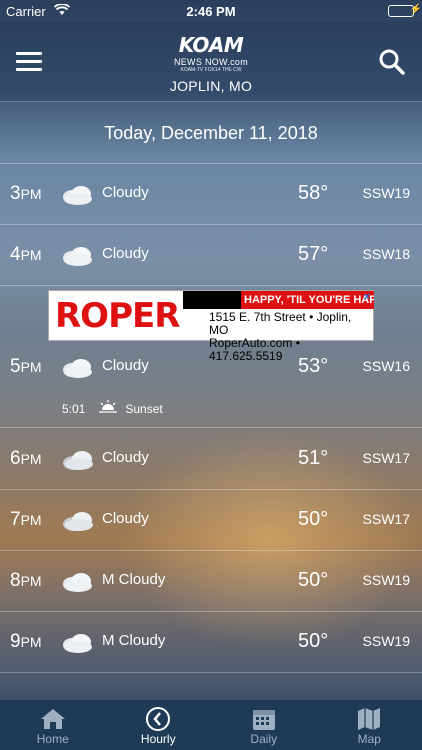  I want to click on tab-daily: Daily, so click(264, 725).